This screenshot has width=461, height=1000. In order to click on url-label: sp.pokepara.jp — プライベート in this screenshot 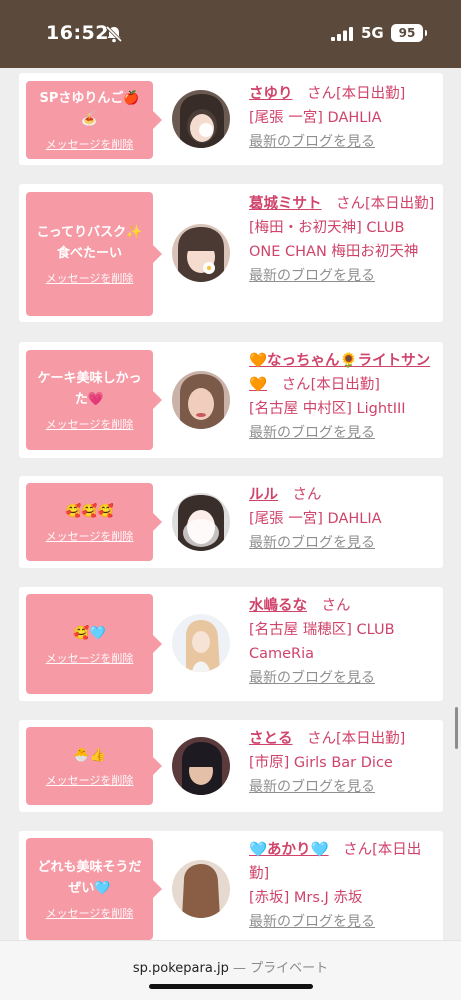, I will do `click(230, 966)`.